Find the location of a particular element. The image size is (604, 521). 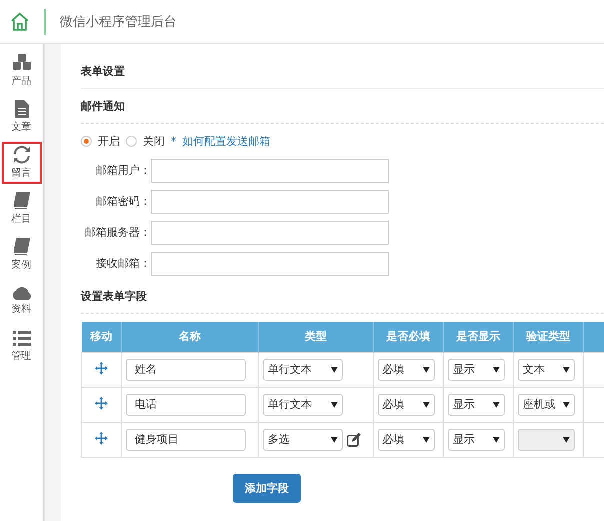

column-header: 名称 is located at coordinates (190, 337).